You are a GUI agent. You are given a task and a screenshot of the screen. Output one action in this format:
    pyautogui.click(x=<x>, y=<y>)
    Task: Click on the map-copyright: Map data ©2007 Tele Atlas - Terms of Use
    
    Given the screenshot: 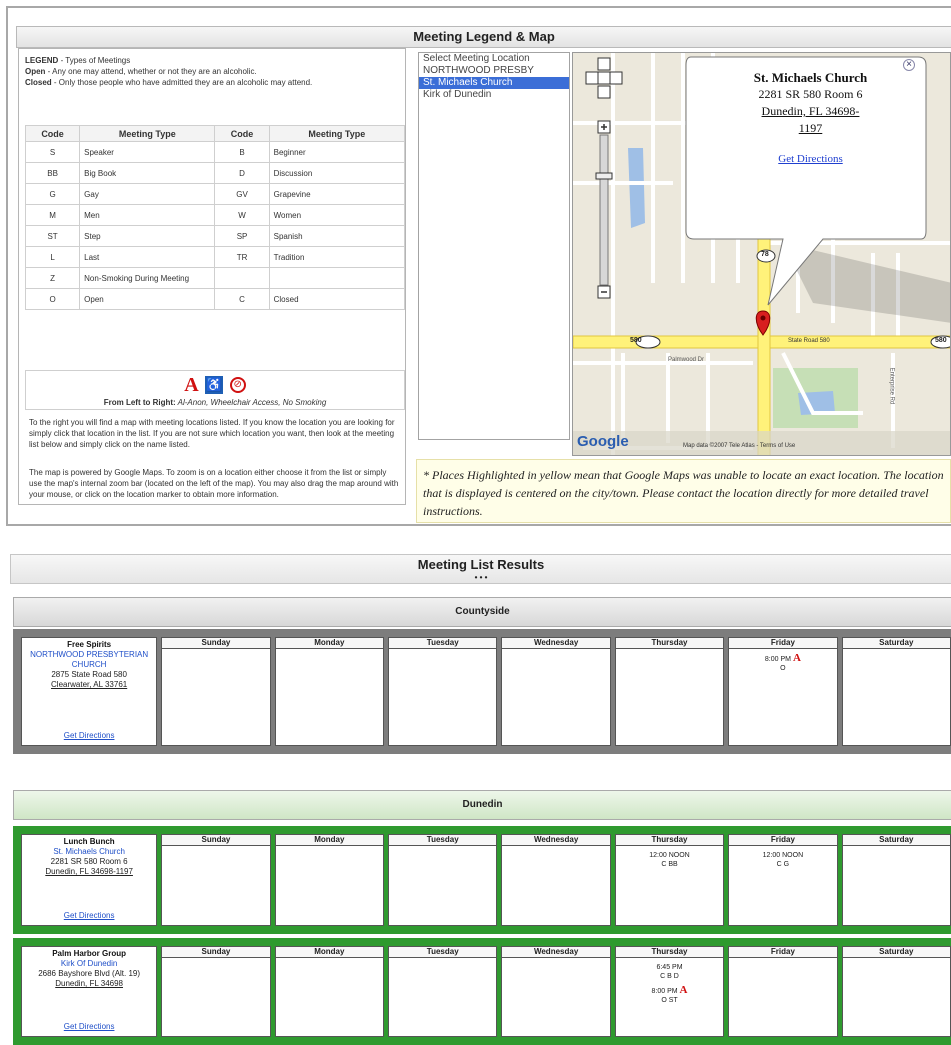 What is the action you would take?
    pyautogui.click(x=739, y=446)
    